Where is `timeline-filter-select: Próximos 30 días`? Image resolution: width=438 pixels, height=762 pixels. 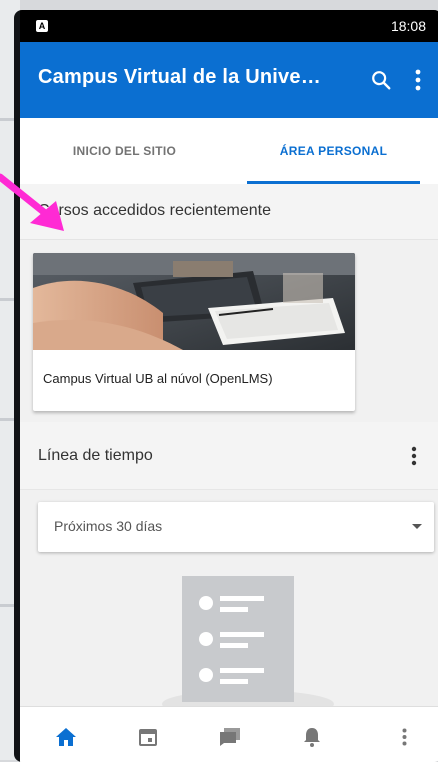
timeline-filter-select: Próximos 30 días is located at coordinates (236, 527).